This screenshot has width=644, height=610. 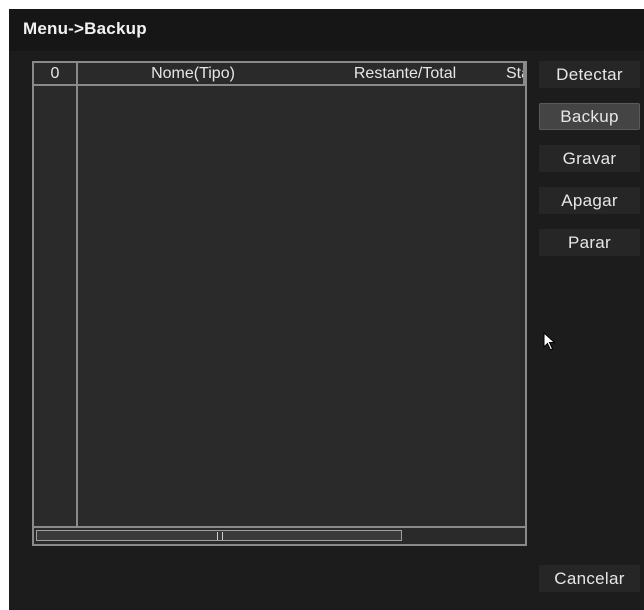 I want to click on stop-button: Parar, so click(x=589, y=242).